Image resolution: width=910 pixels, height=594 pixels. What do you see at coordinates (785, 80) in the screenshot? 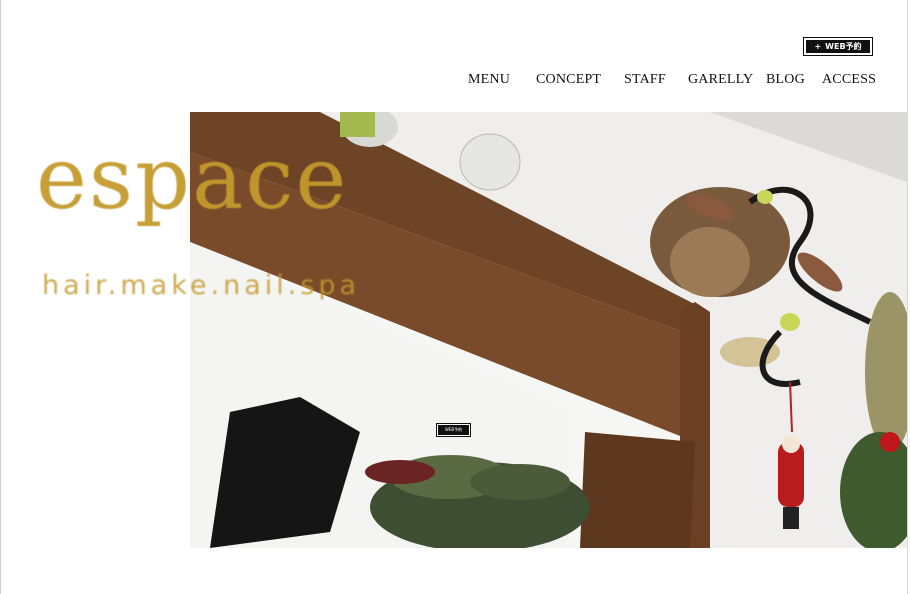
I see `nav-item-blog: BLOG` at bounding box center [785, 80].